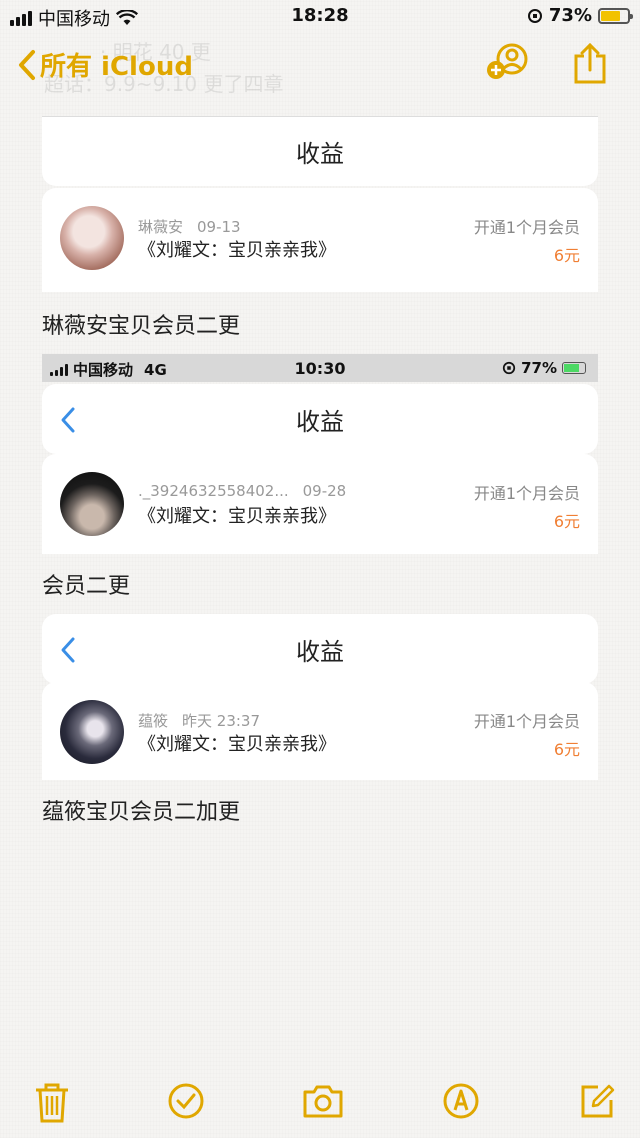  Describe the element at coordinates (52, 1103) in the screenshot. I see `trash-icon` at that location.